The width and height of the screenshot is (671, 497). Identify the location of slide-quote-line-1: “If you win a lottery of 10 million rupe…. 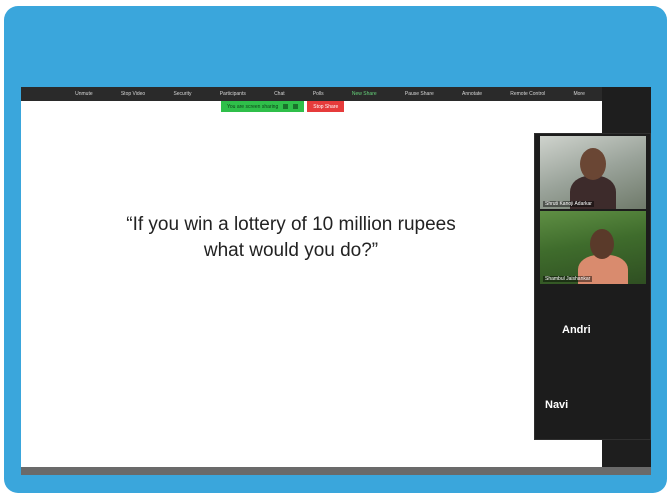
(291, 224).